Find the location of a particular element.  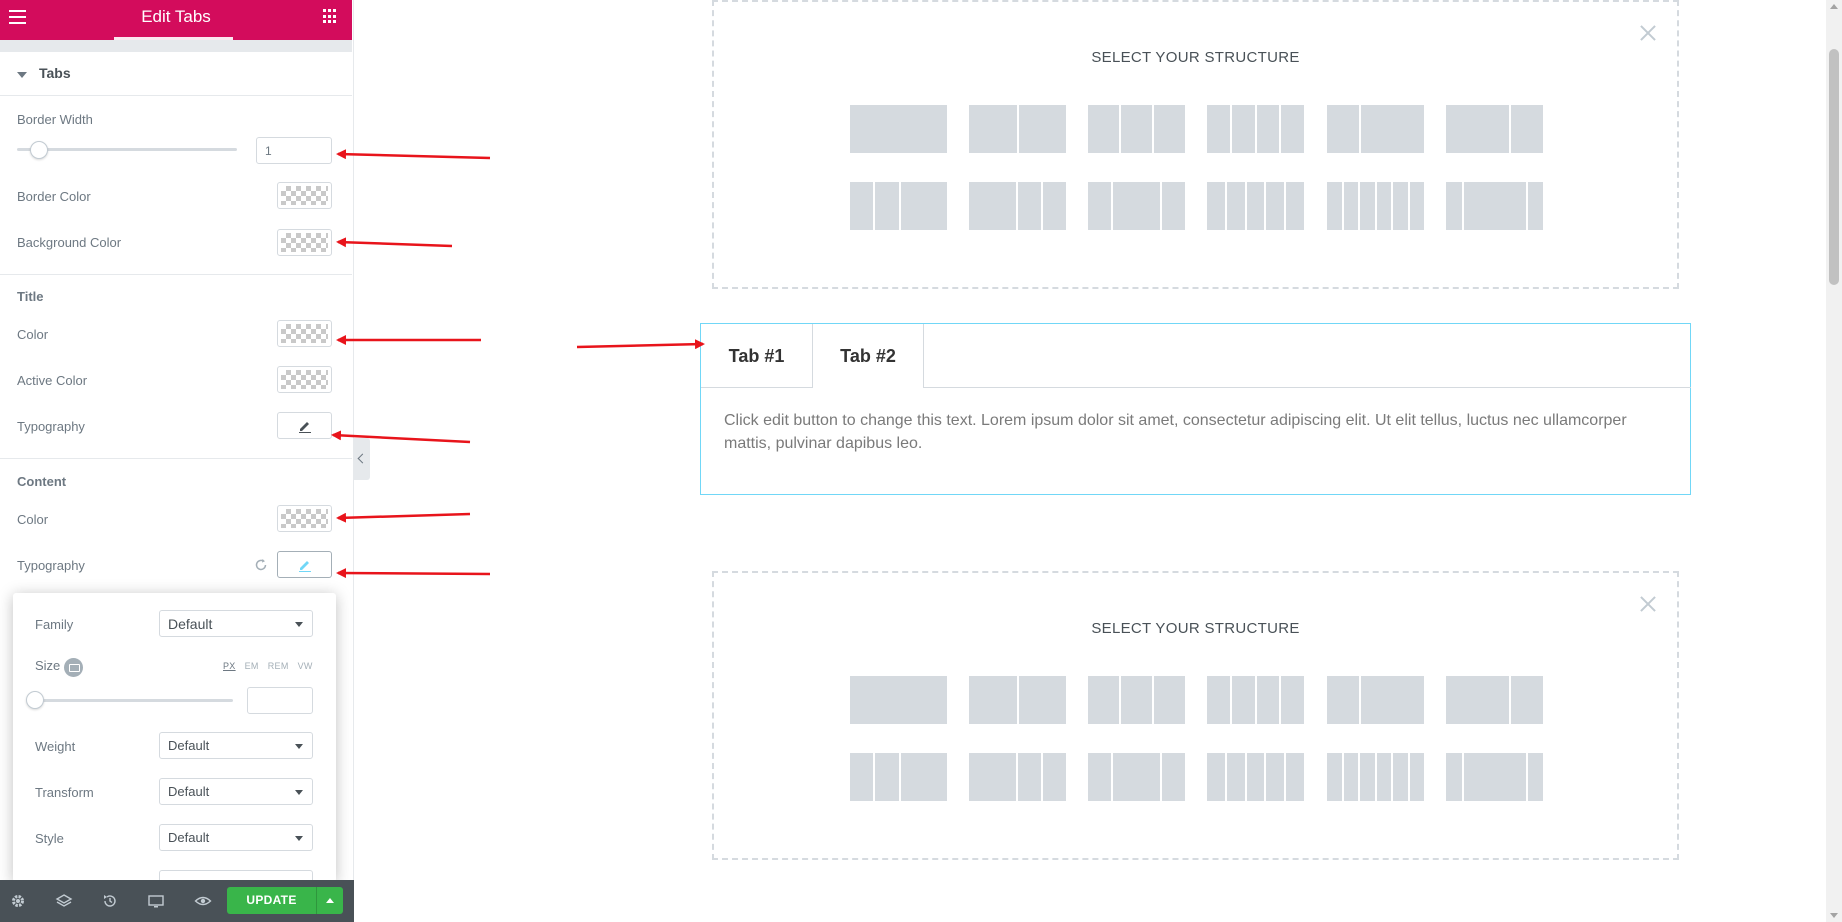

size-unit-switcher: PX EM REM VW is located at coordinates (272, 666).